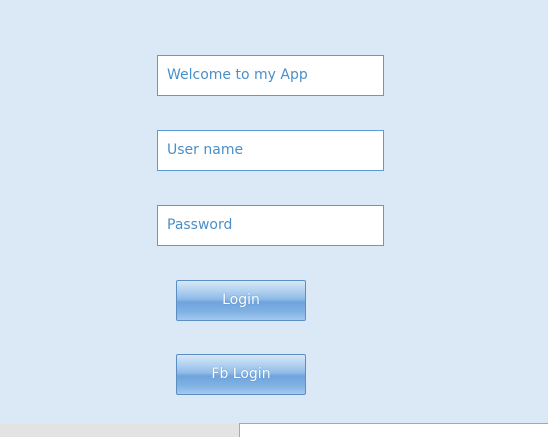 Image resolution: width=548 pixels, height=437 pixels. Describe the element at coordinates (270, 150) in the screenshot. I see `username-field: User name` at that location.